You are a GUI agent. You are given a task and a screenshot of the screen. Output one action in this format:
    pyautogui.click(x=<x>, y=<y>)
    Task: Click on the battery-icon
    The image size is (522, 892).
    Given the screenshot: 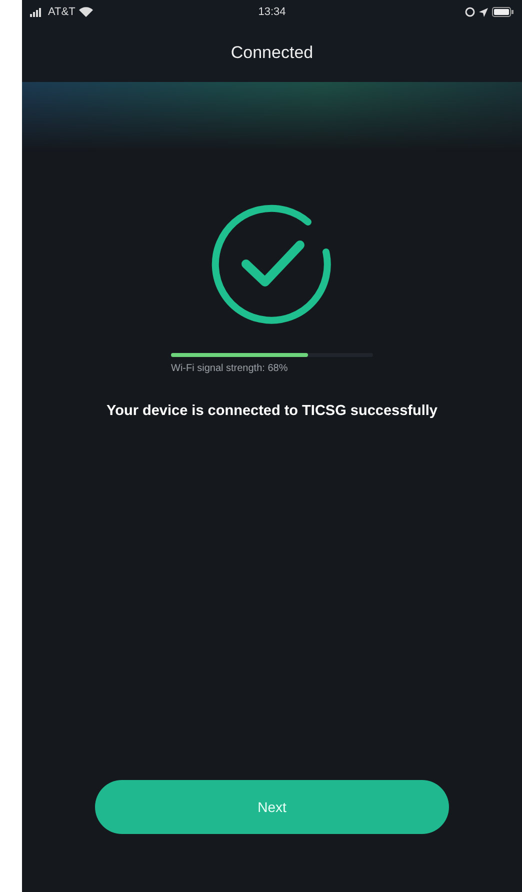 What is the action you would take?
    pyautogui.click(x=503, y=12)
    